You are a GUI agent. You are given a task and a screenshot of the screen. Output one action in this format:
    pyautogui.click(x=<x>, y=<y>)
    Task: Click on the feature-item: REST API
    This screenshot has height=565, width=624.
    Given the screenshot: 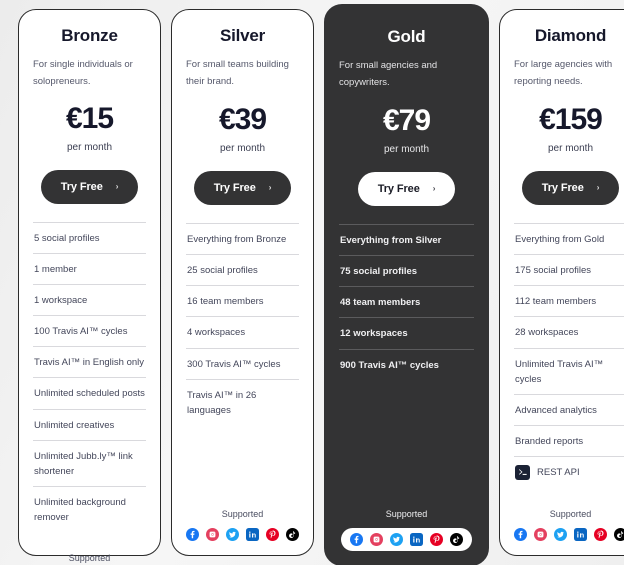 What is the action you would take?
    pyautogui.click(x=569, y=471)
    